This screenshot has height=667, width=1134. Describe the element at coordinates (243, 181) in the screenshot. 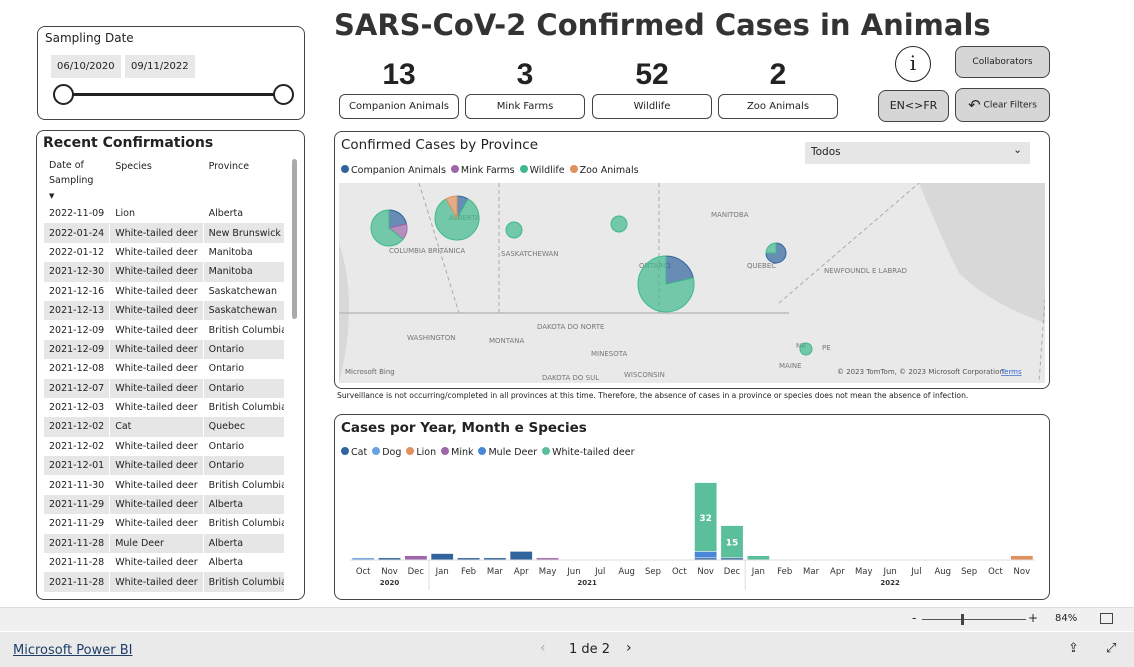

I see `column-header-province: Province` at that location.